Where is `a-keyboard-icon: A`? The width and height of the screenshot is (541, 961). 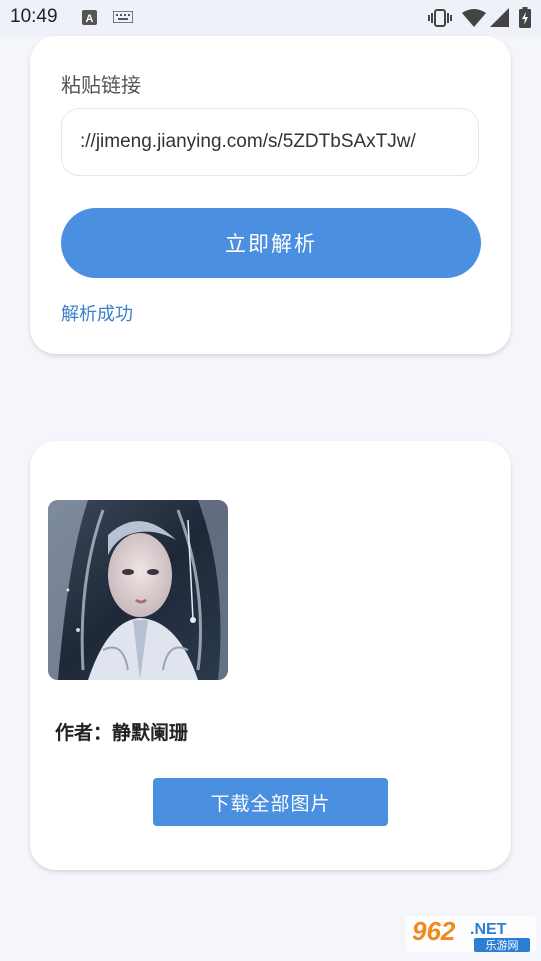 a-keyboard-icon: A is located at coordinates (89, 17).